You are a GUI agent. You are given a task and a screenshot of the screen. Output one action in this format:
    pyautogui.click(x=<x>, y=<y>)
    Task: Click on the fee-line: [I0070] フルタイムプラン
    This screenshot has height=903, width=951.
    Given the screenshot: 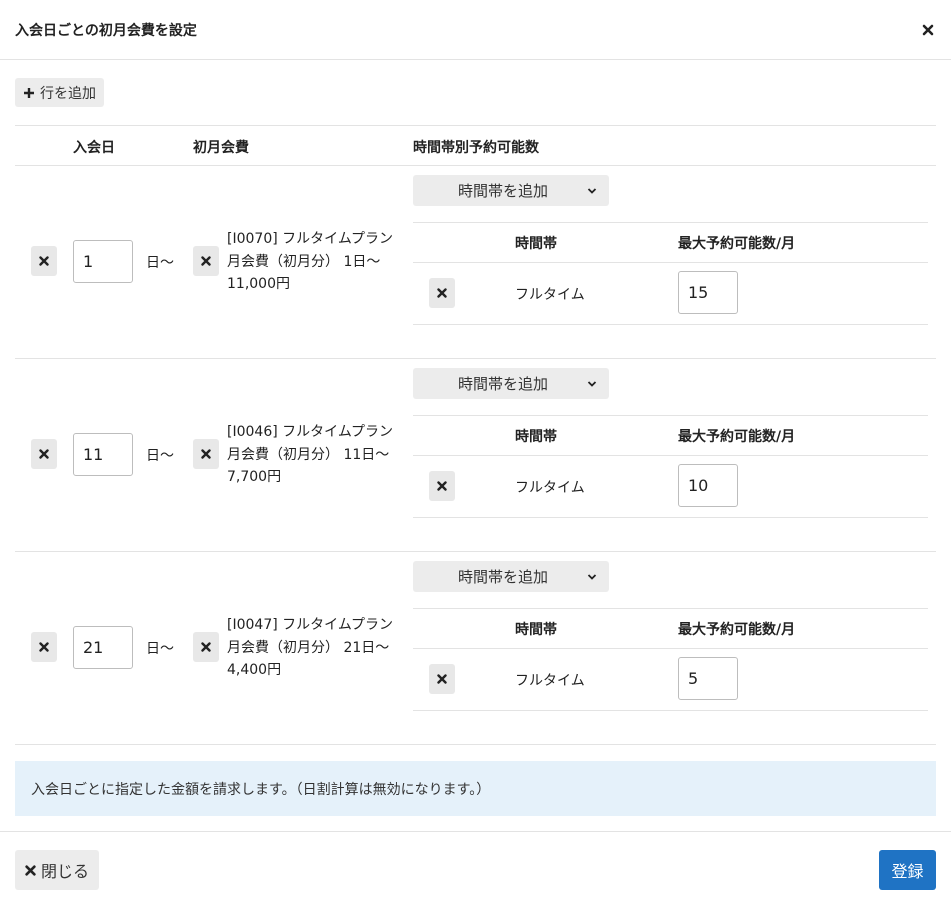 What is the action you would take?
    pyautogui.click(x=310, y=239)
    